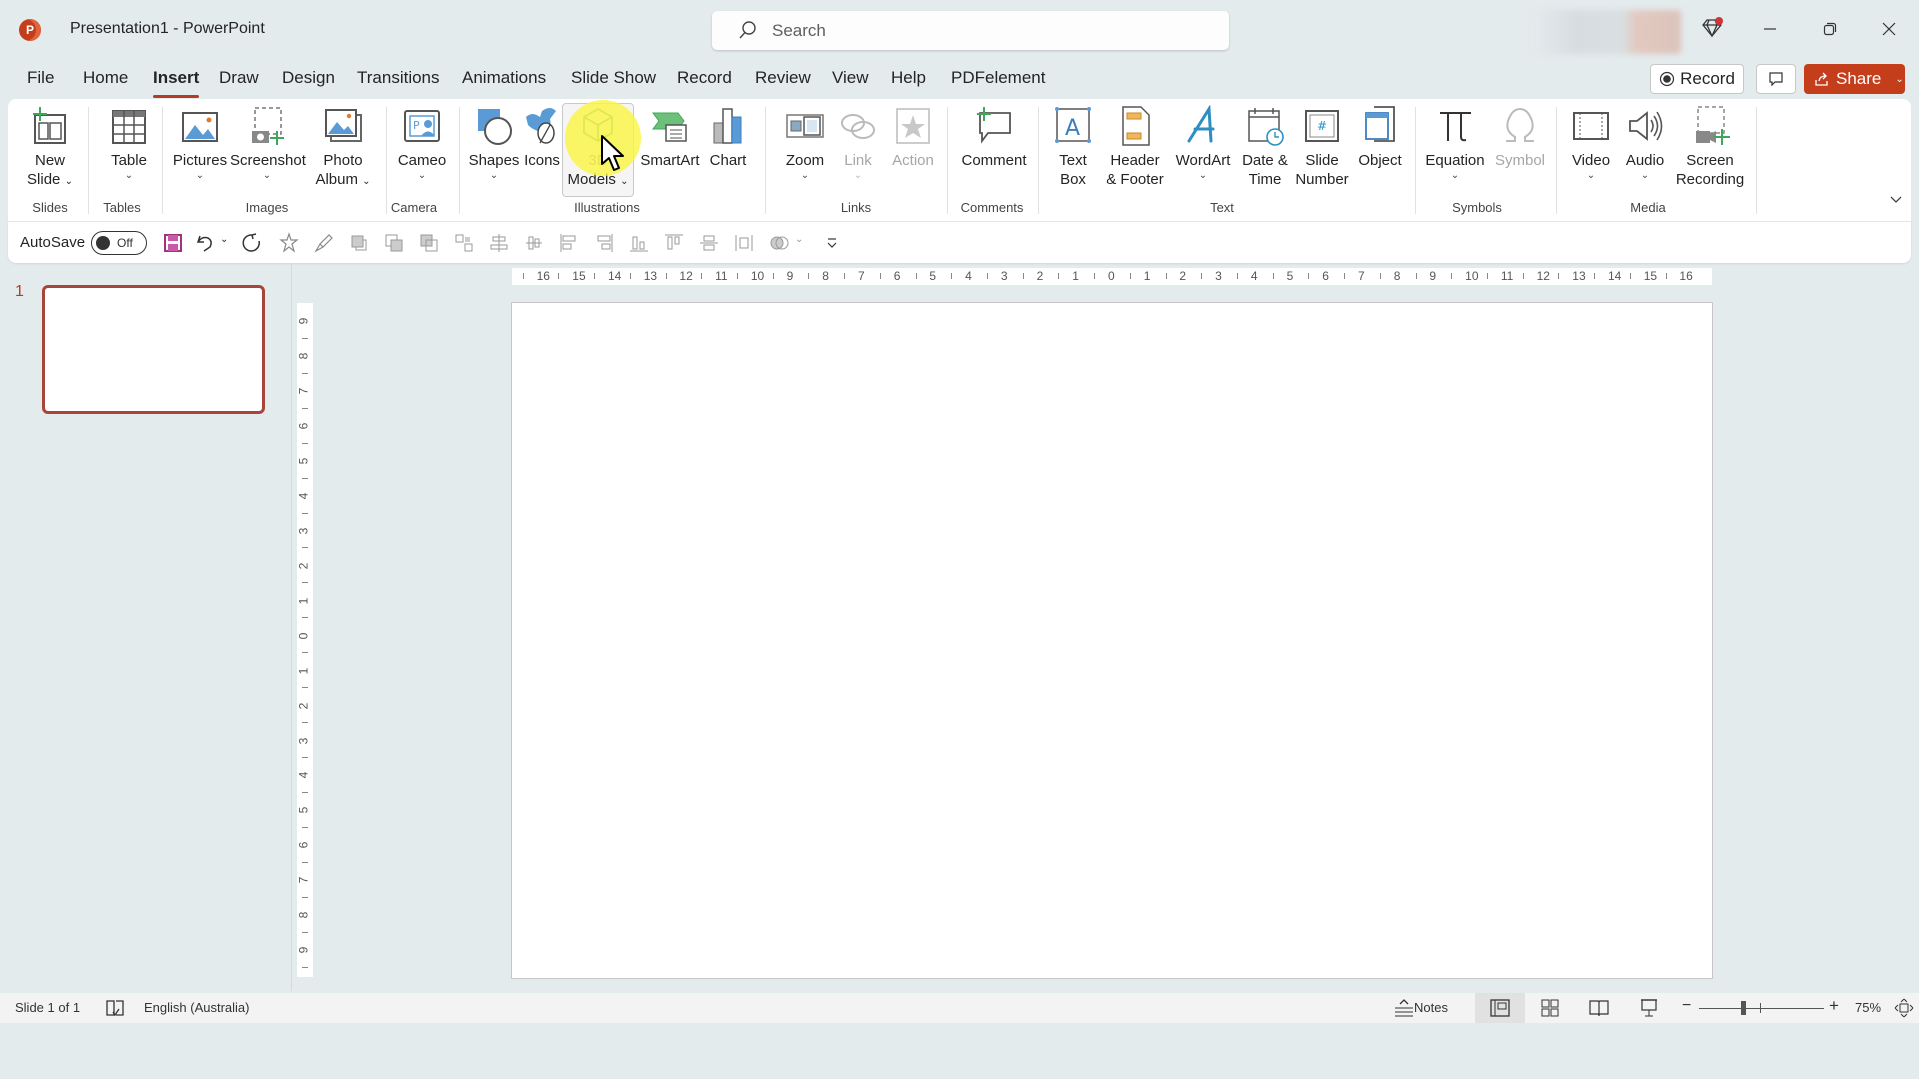 The image size is (1919, 1079). What do you see at coordinates (850, 78) in the screenshot?
I see `tab-view: View` at bounding box center [850, 78].